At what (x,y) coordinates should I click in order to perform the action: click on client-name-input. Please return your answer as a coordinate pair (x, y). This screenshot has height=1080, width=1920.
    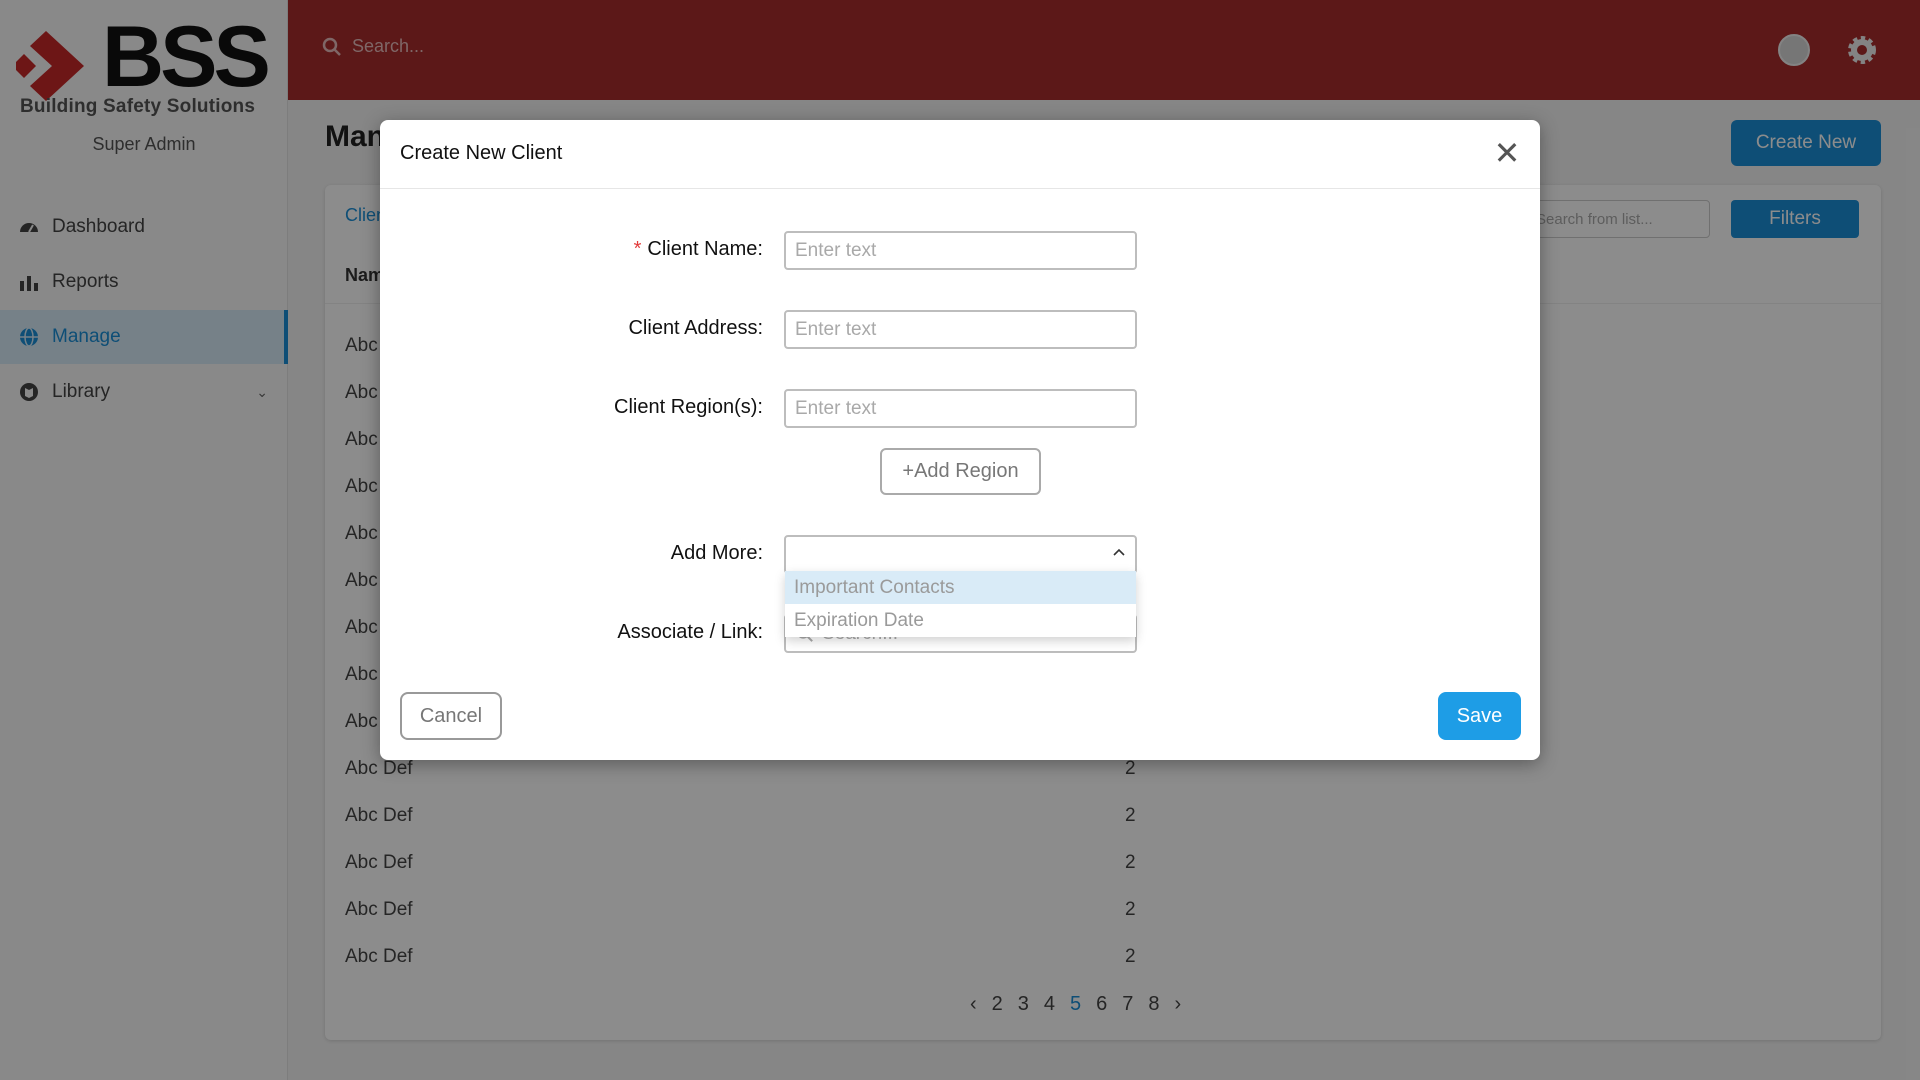
    Looking at the image, I should click on (960, 250).